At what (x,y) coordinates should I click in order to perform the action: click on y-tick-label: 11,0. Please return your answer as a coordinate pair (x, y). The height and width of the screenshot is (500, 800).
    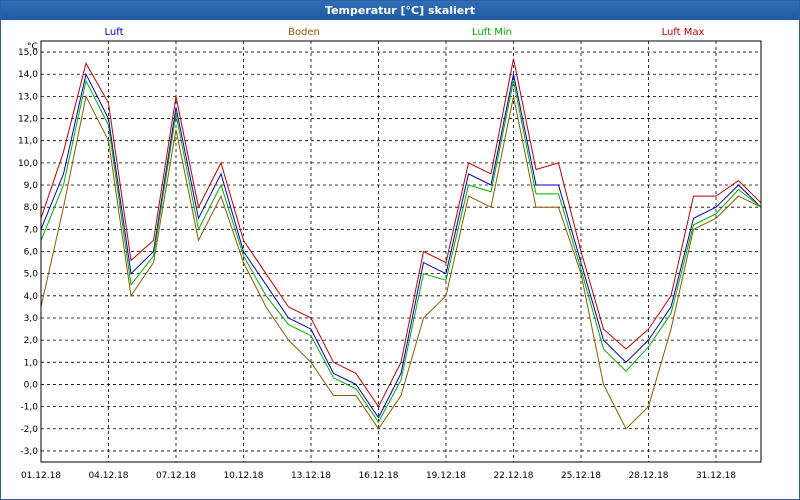
    Looking at the image, I should click on (28, 142).